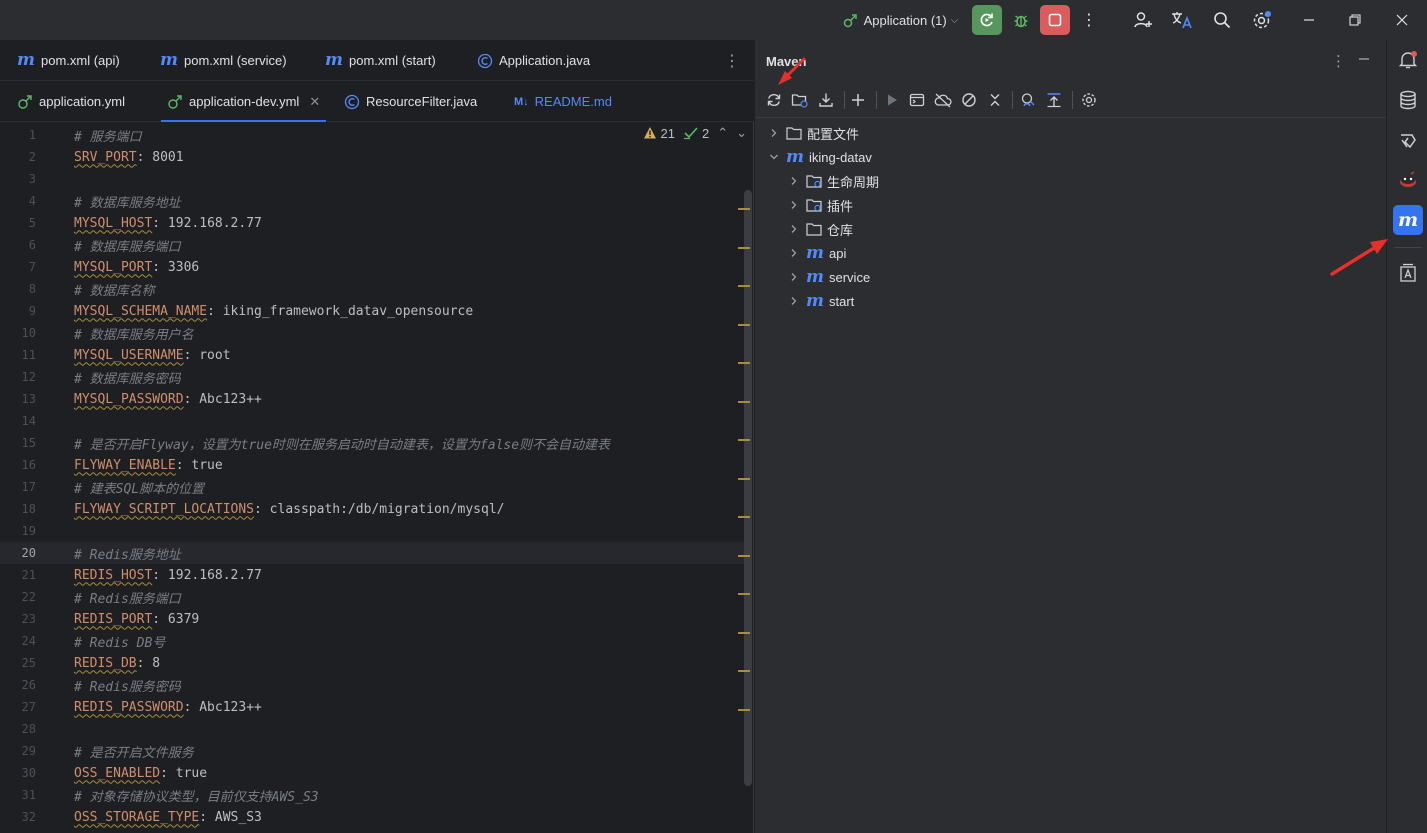 The image size is (1427, 833). Describe the element at coordinates (372, 355) in the screenshot. I see `code-line: 11 MYSQL_USERNAME: root` at that location.